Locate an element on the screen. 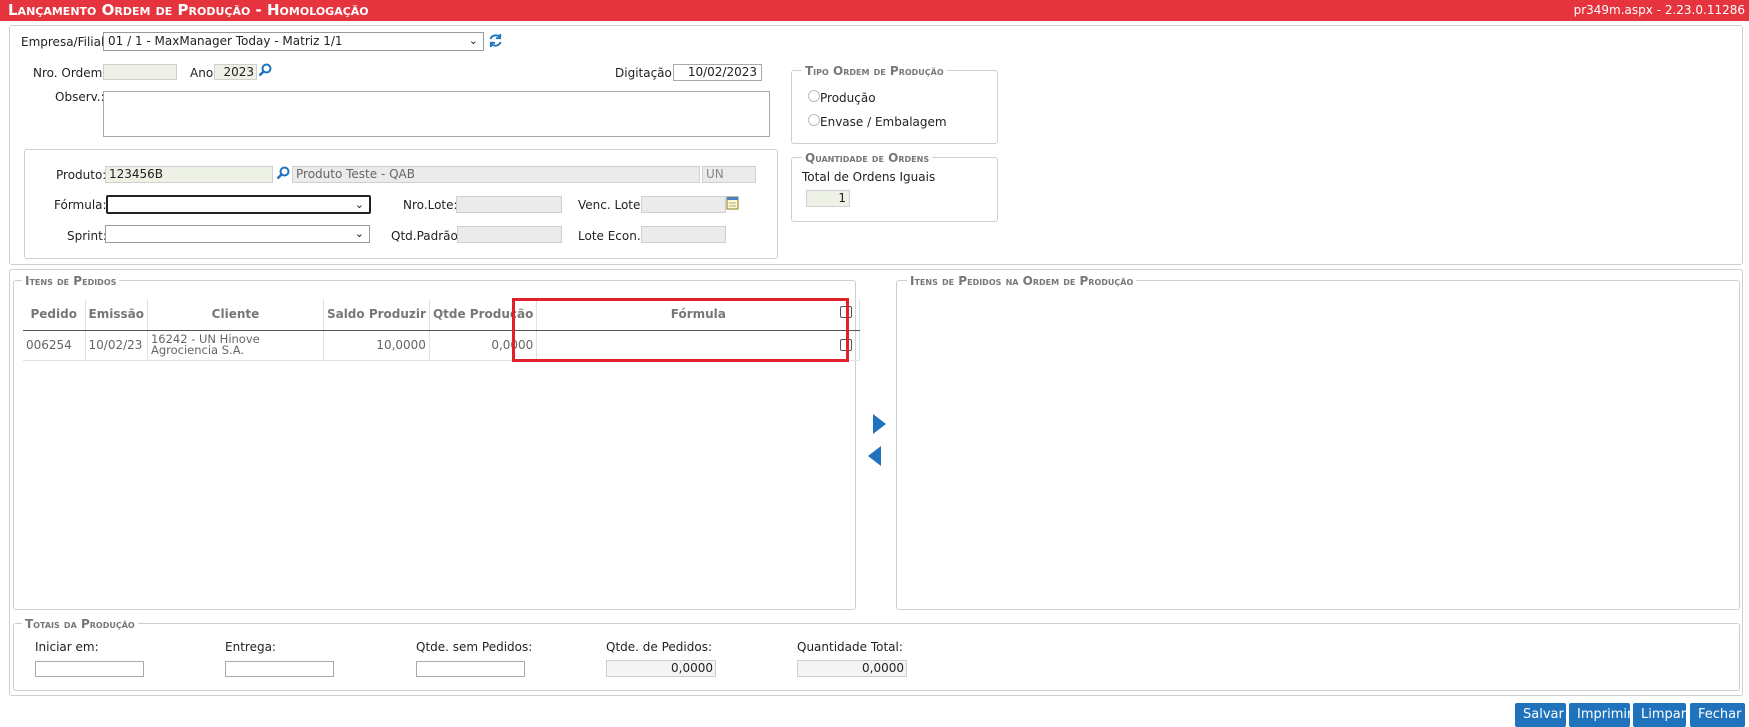 This screenshot has width=1749, height=727. venc-lote-field is located at coordinates (683, 204).